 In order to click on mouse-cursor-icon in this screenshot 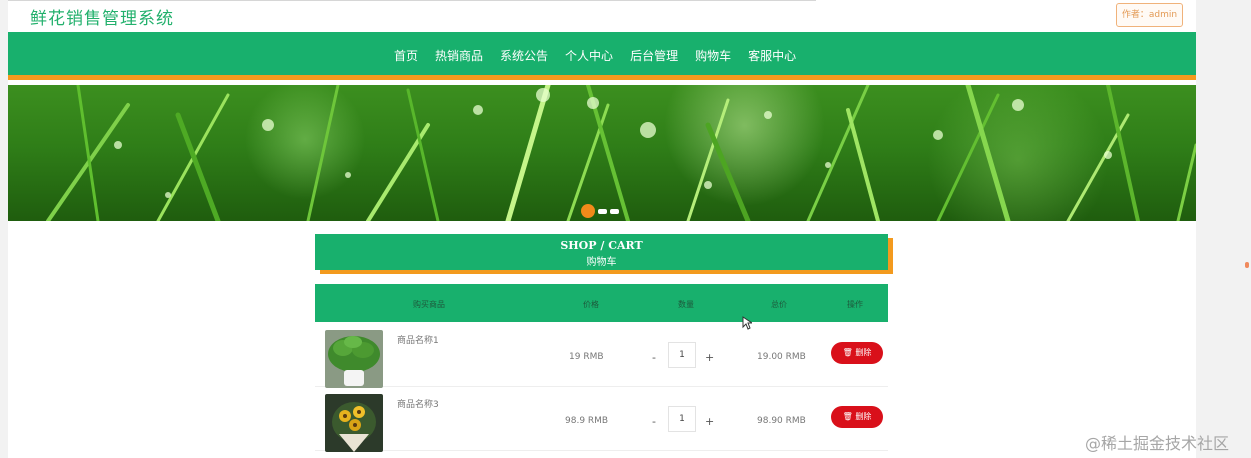, I will do `click(747, 323)`.